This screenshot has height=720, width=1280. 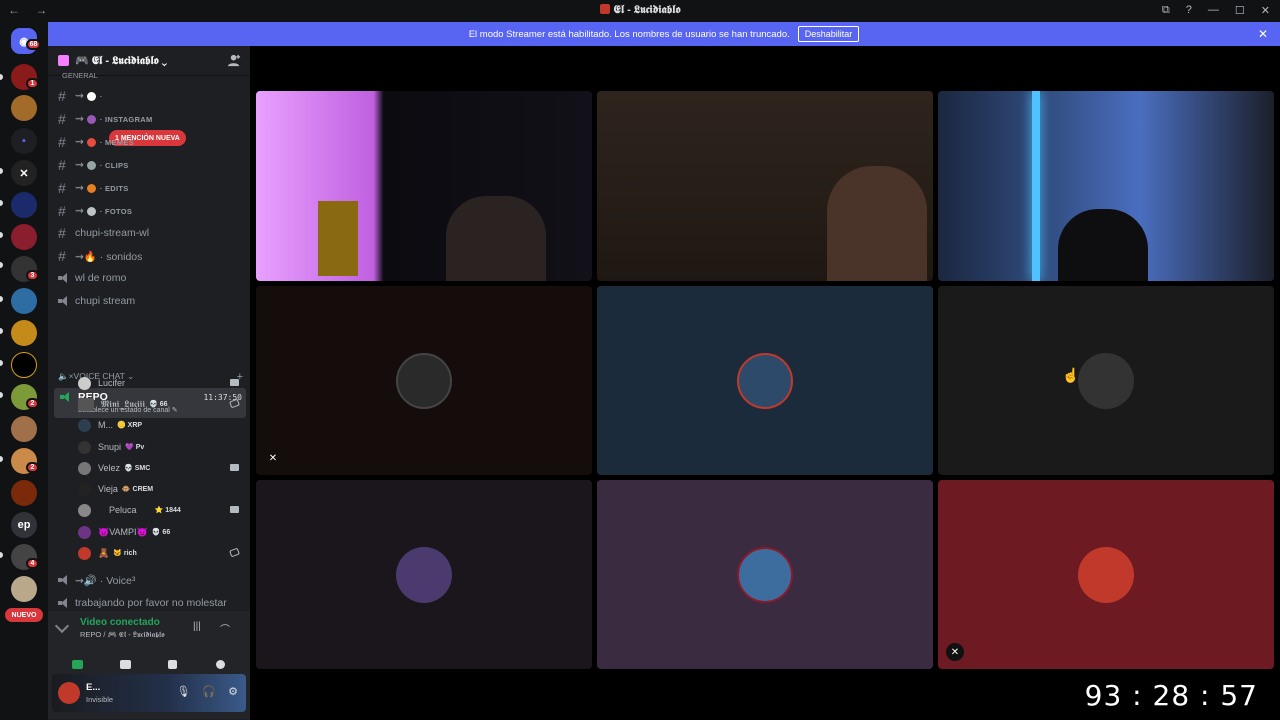 What do you see at coordinates (150, 278) in the screenshot?
I see `voice-channel-item: wl de romo` at bounding box center [150, 278].